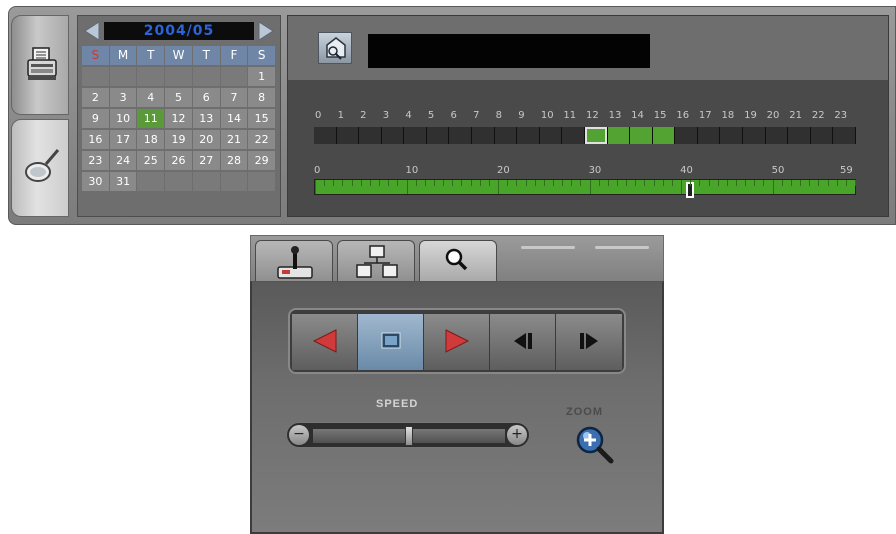 The width and height of the screenshot is (896, 534). Describe the element at coordinates (266, 31) in the screenshot. I see `next-month-arrow-icon` at that location.